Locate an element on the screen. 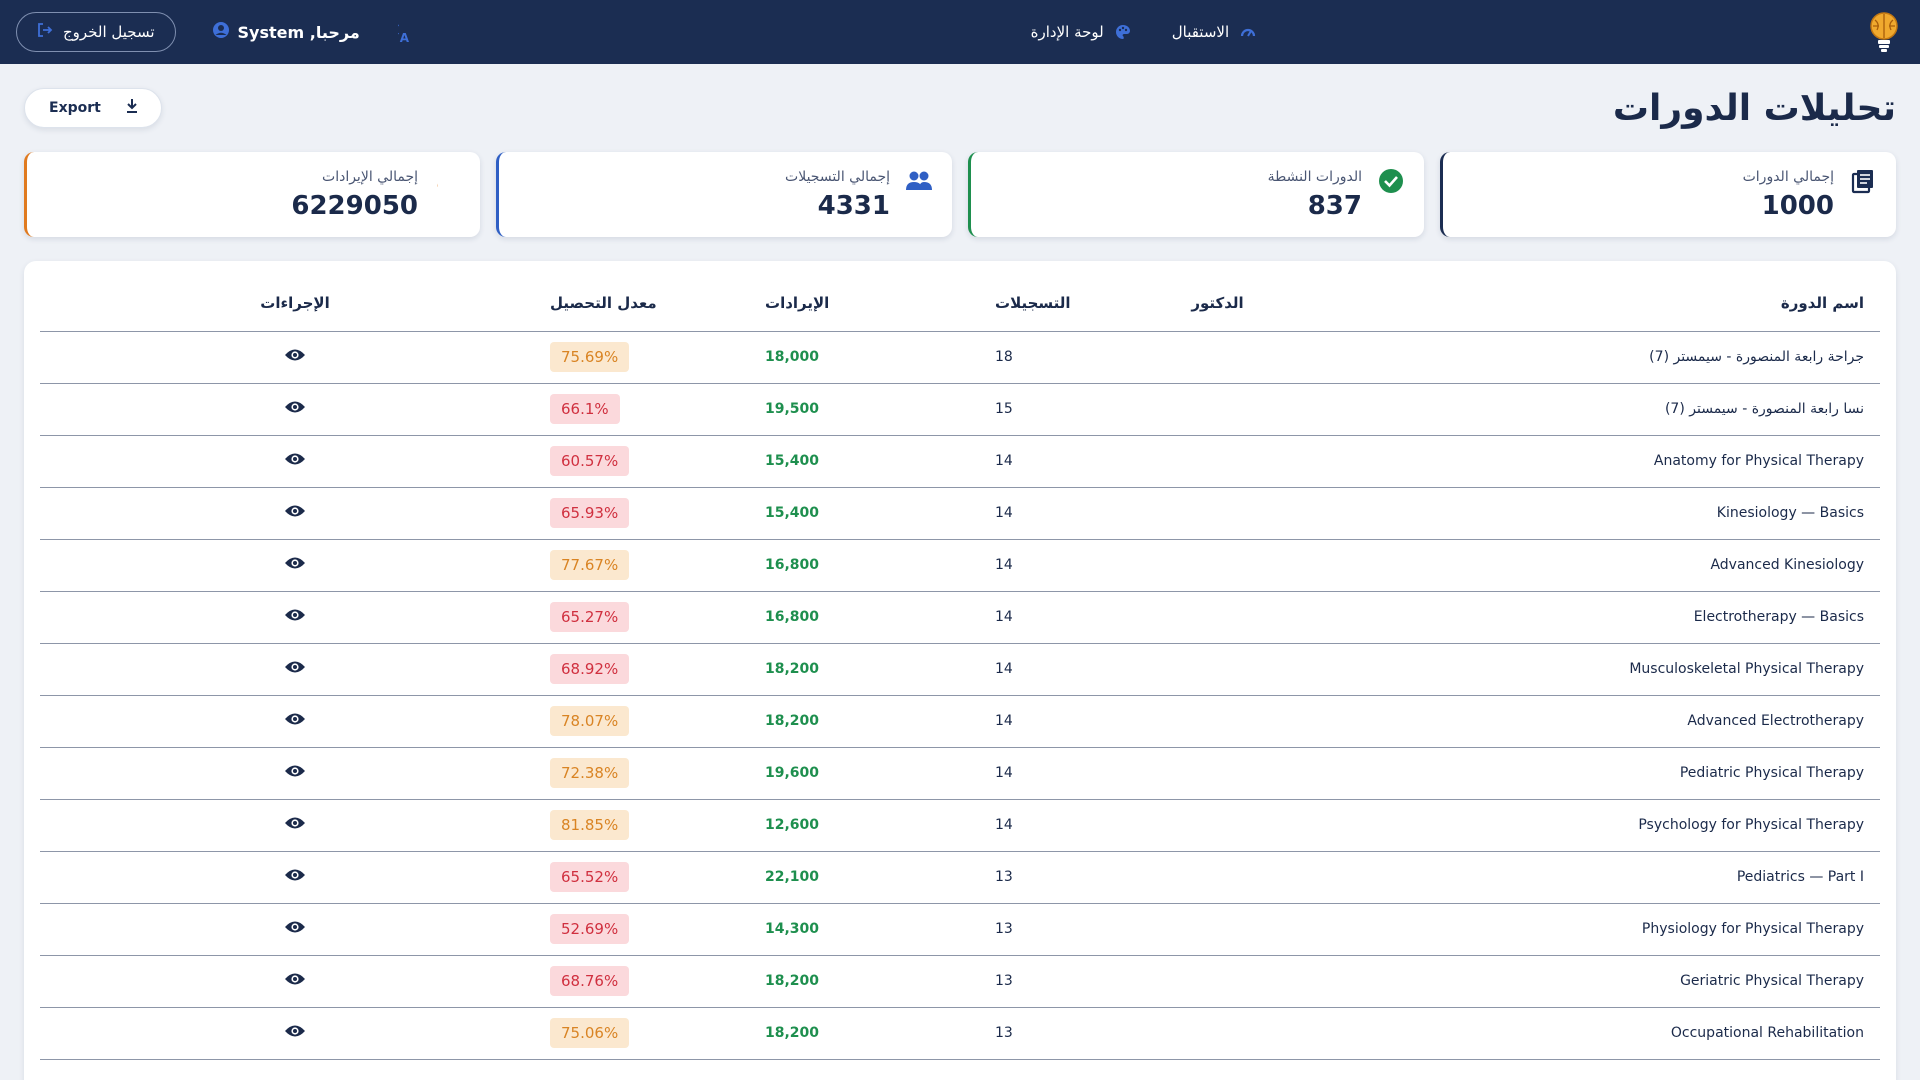  stat-card-total-revenue: $ إجمالي الإيرادات 6229050 is located at coordinates (252, 194).